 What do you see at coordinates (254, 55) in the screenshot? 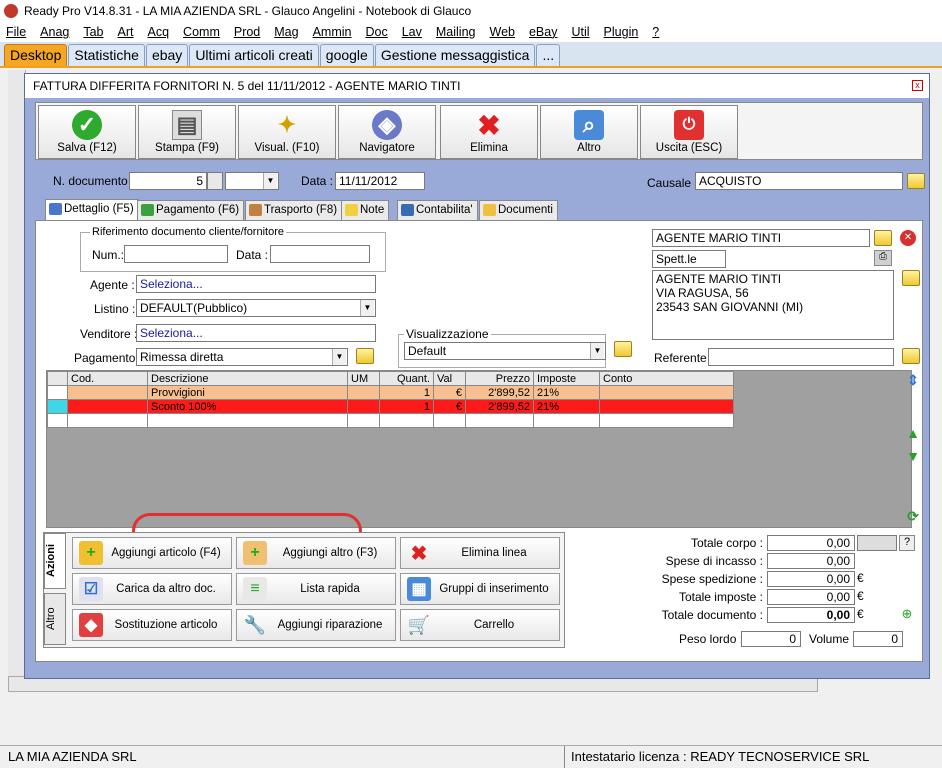
I see `tab-ultimi-articoli: Ultimi articoli creati` at bounding box center [254, 55].